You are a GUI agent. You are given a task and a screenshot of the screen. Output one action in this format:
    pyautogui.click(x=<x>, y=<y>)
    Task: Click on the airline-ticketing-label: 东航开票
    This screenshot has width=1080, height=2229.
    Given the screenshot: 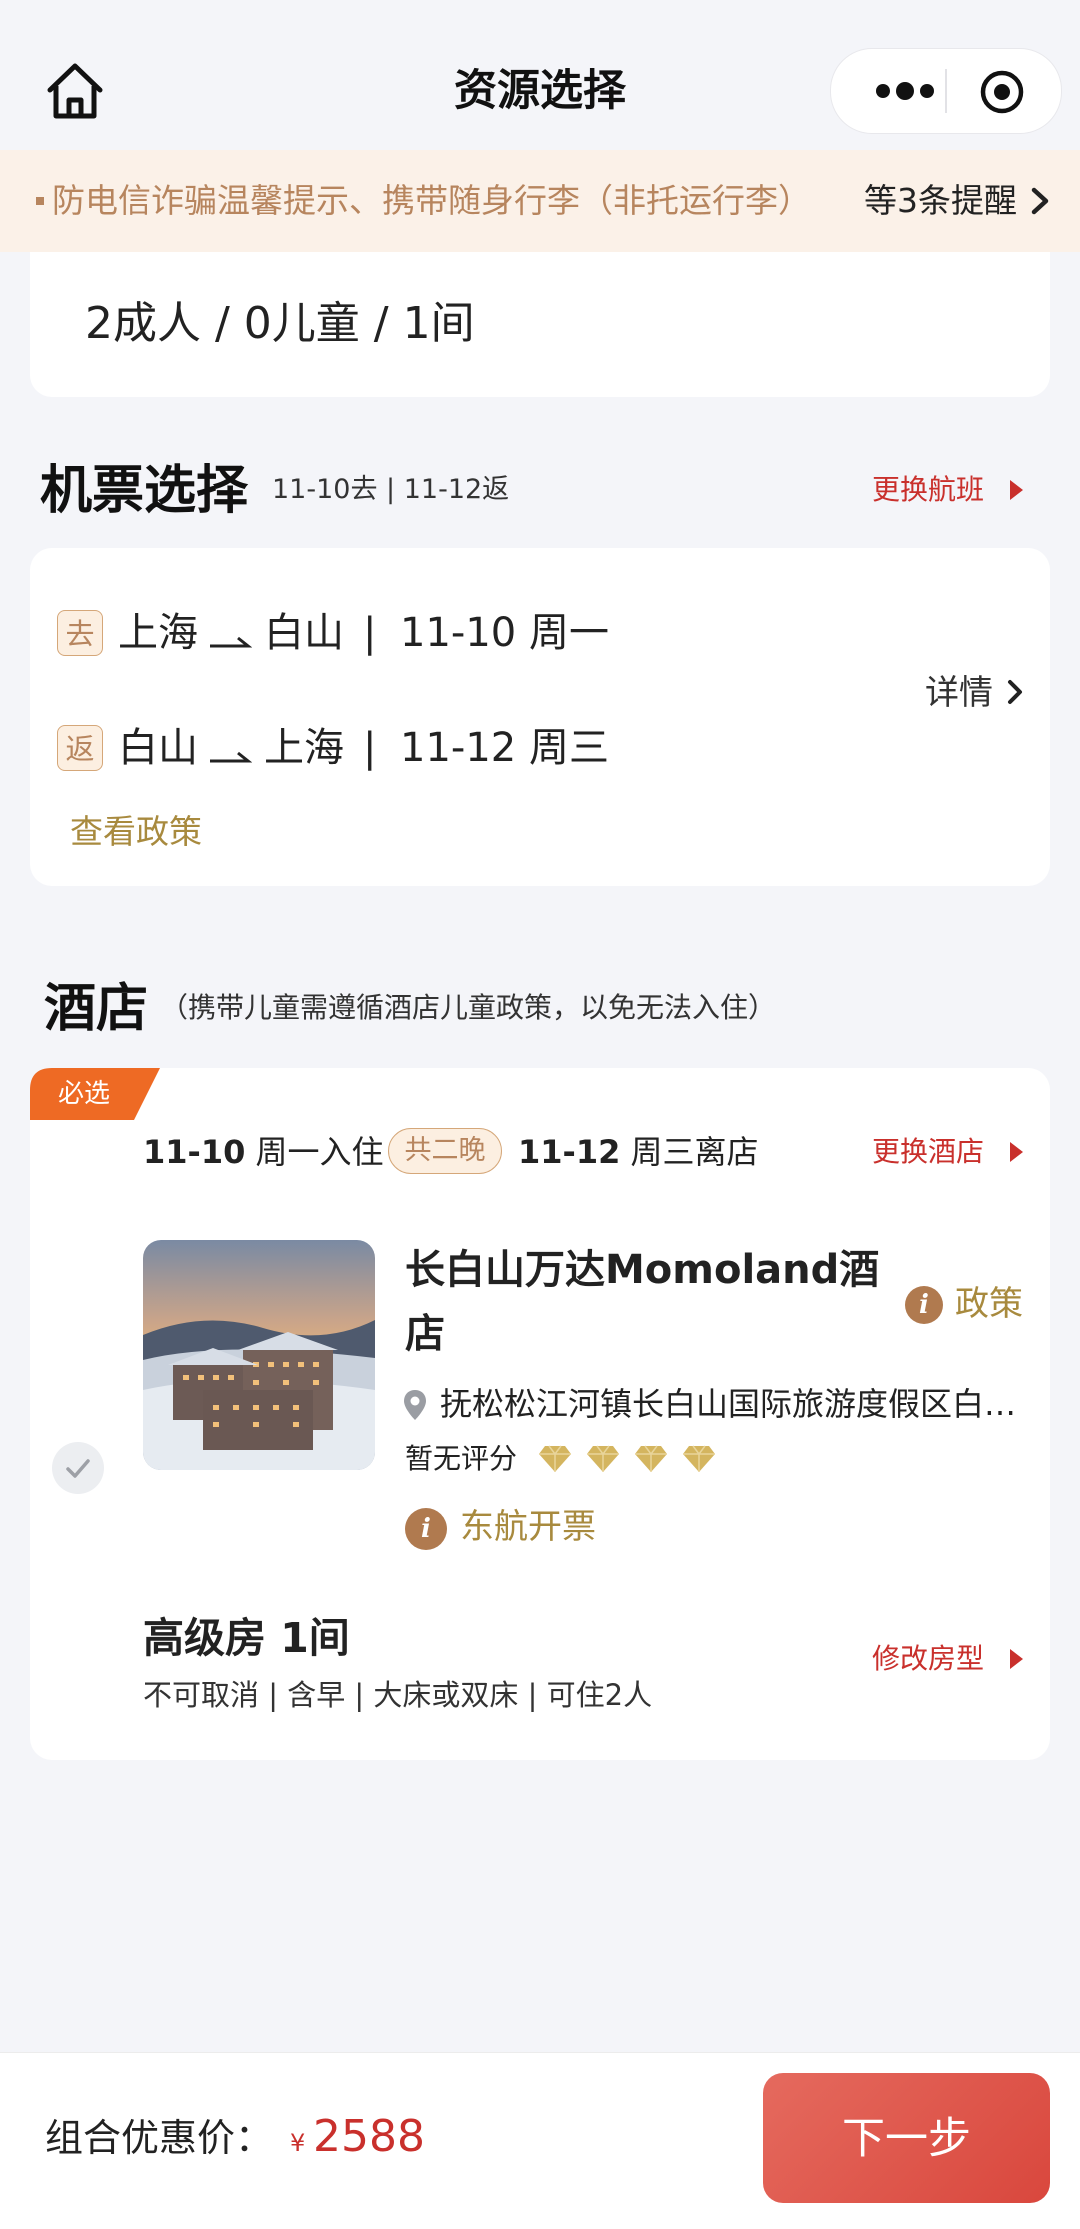 What is the action you would take?
    pyautogui.click(x=528, y=1527)
    